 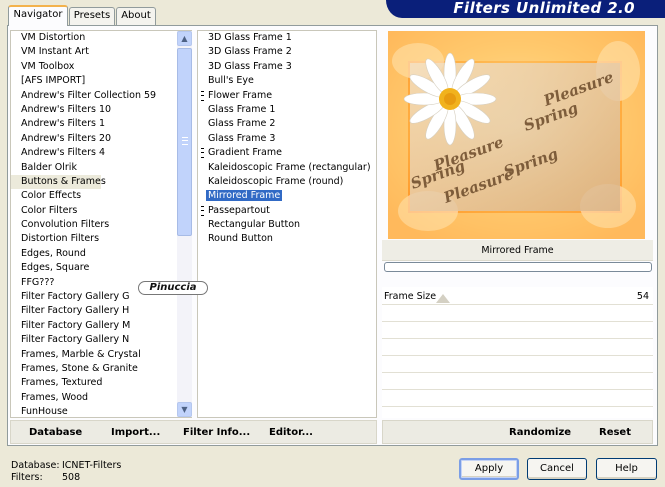 I want to click on filter-item: 3D Glass Frame 3, so click(x=287, y=67).